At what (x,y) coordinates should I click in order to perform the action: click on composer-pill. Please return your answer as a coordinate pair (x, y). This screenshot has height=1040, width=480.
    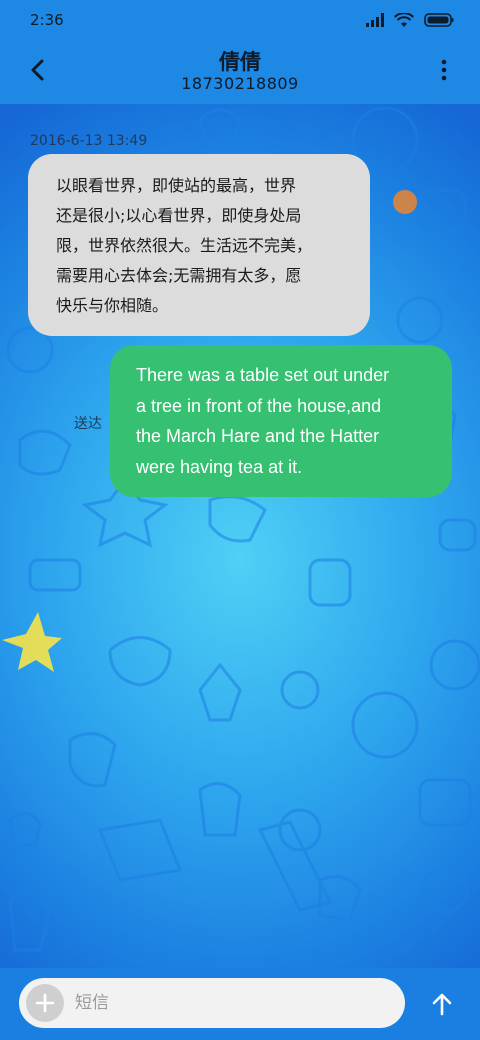
    Looking at the image, I should click on (212, 1003).